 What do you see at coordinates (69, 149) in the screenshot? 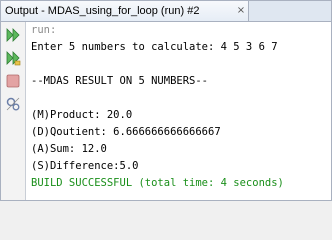
I see `console-line: (A)Sum: 12.0` at bounding box center [69, 149].